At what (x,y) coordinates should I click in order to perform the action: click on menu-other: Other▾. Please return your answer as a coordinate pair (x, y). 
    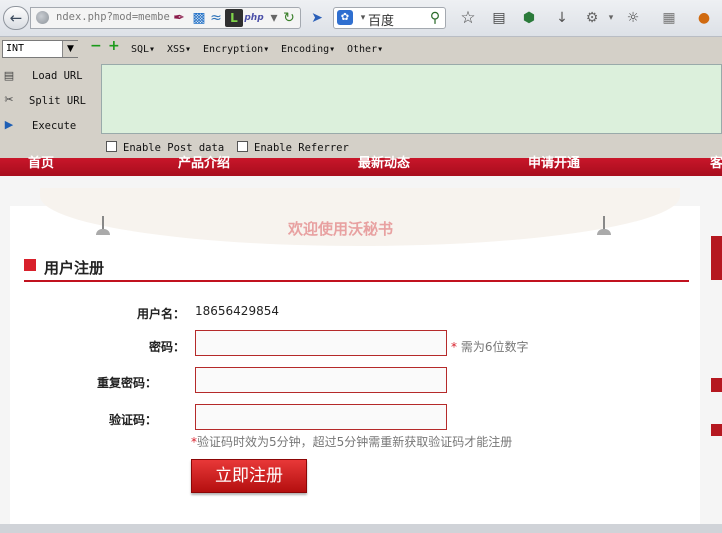
    Looking at the image, I should click on (365, 49).